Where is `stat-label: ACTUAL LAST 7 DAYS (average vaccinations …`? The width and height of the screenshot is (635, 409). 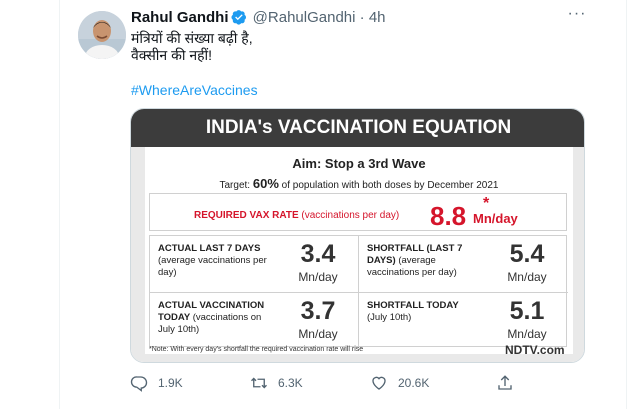 stat-label: ACTUAL LAST 7 DAYS (average vaccinations … is located at coordinates (218, 261).